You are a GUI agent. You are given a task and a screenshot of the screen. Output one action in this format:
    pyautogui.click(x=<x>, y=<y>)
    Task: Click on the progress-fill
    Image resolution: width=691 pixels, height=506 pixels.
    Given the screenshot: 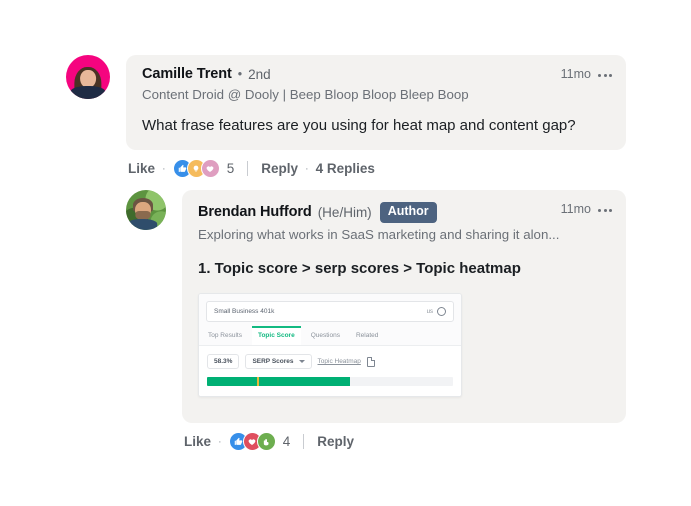 What is the action you would take?
    pyautogui.click(x=279, y=382)
    